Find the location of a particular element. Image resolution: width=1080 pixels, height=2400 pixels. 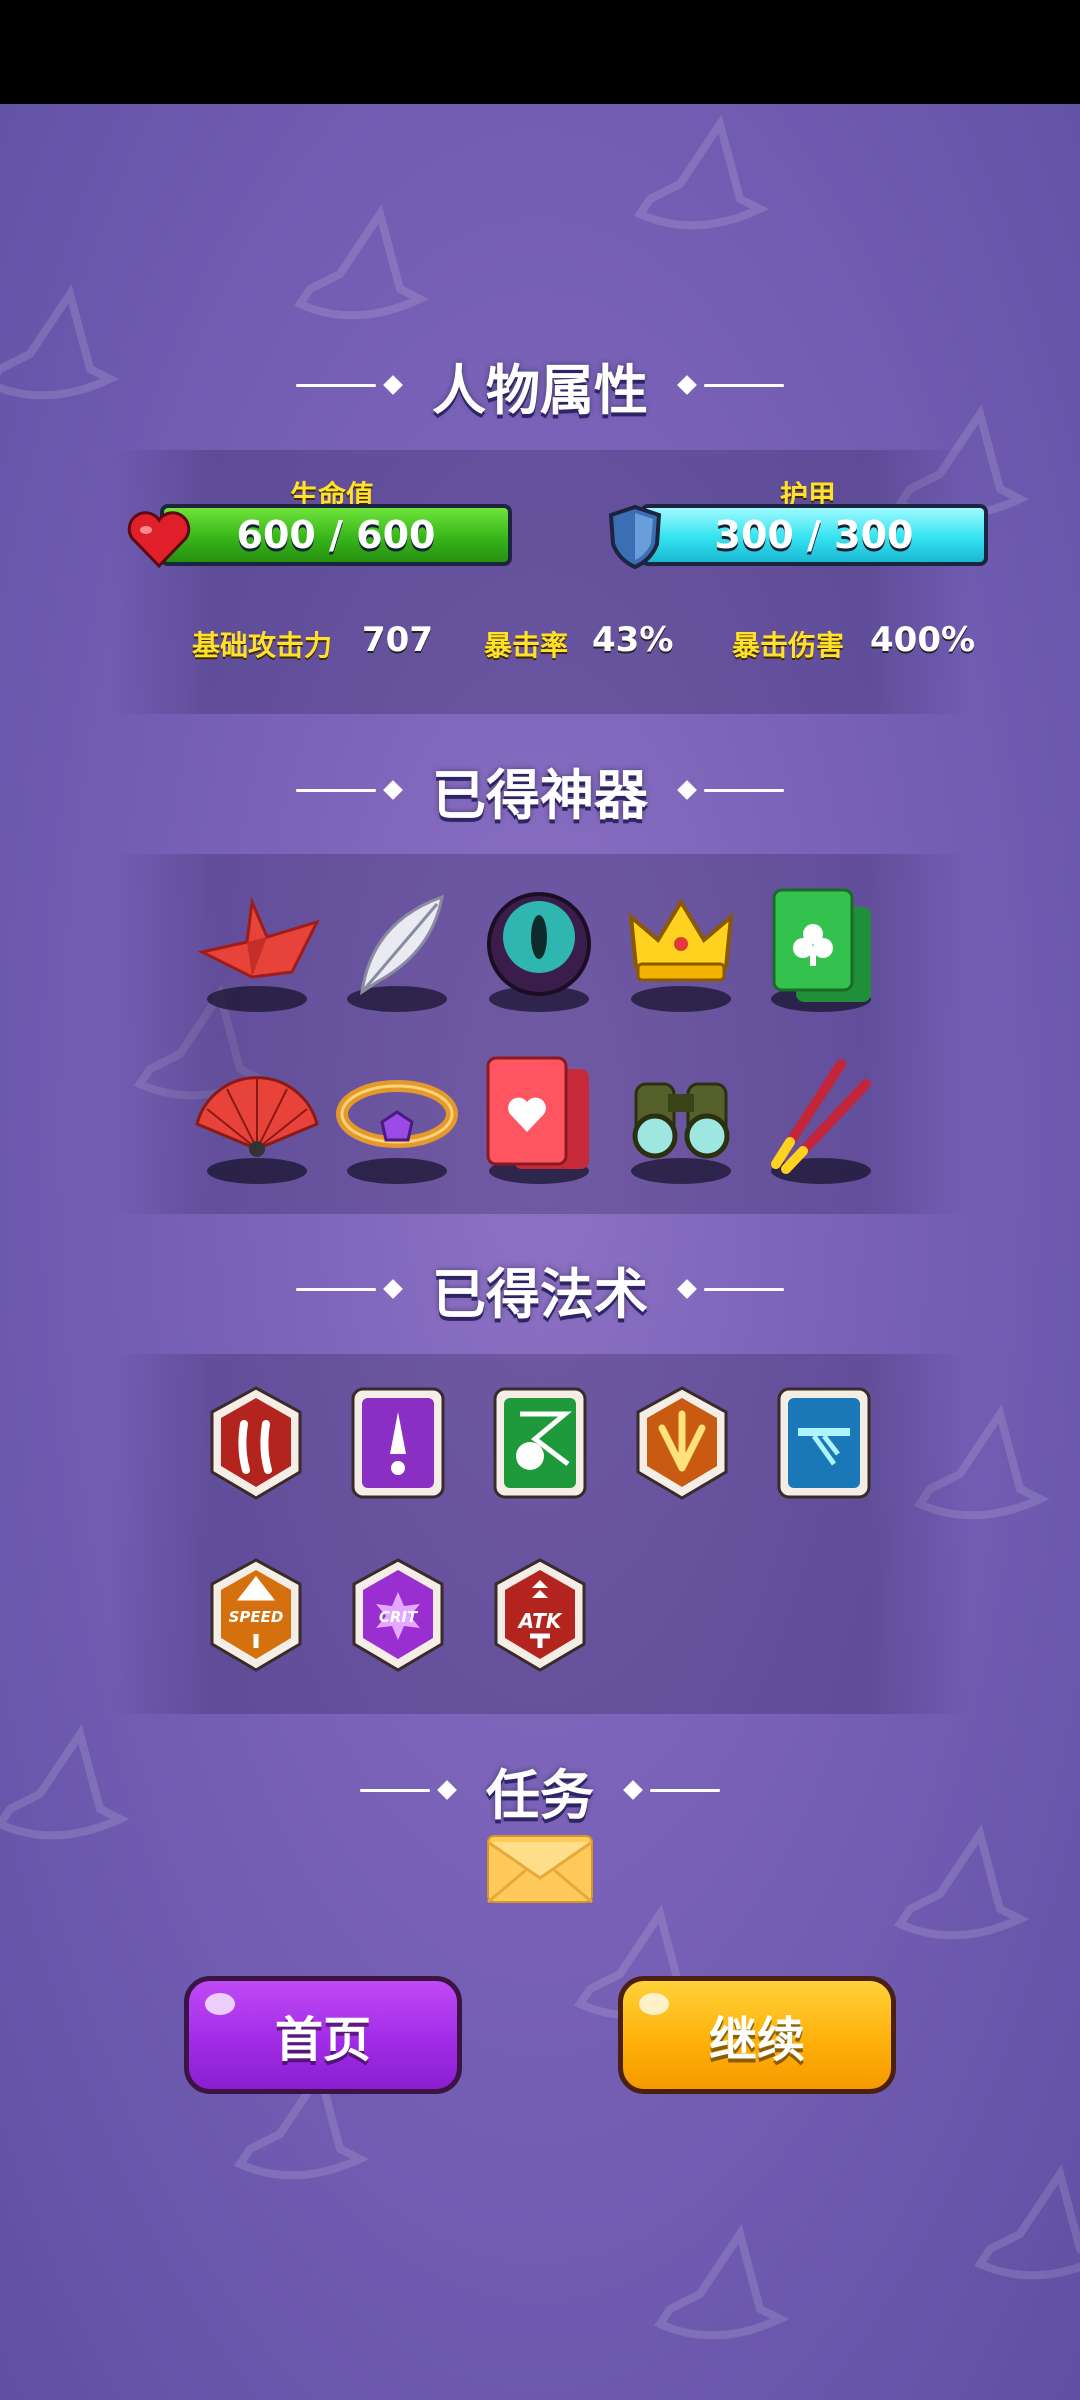

speed-icon-text: SPEED is located at coordinates (256, 1617).